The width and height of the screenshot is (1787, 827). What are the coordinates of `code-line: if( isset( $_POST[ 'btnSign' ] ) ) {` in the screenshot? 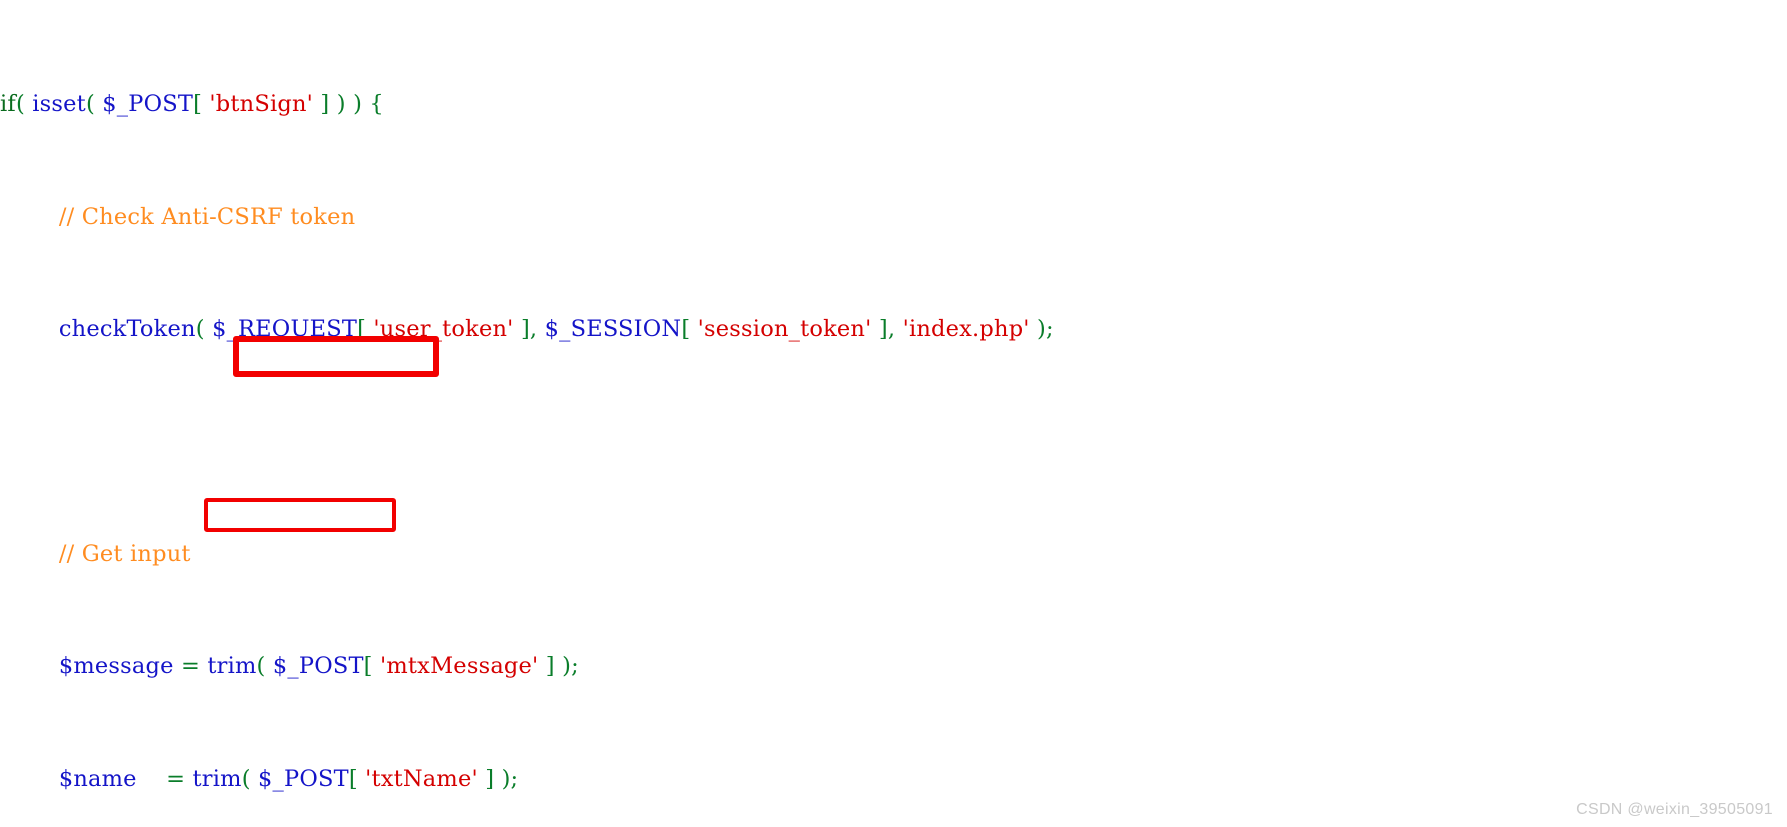 It's located at (192, 104).